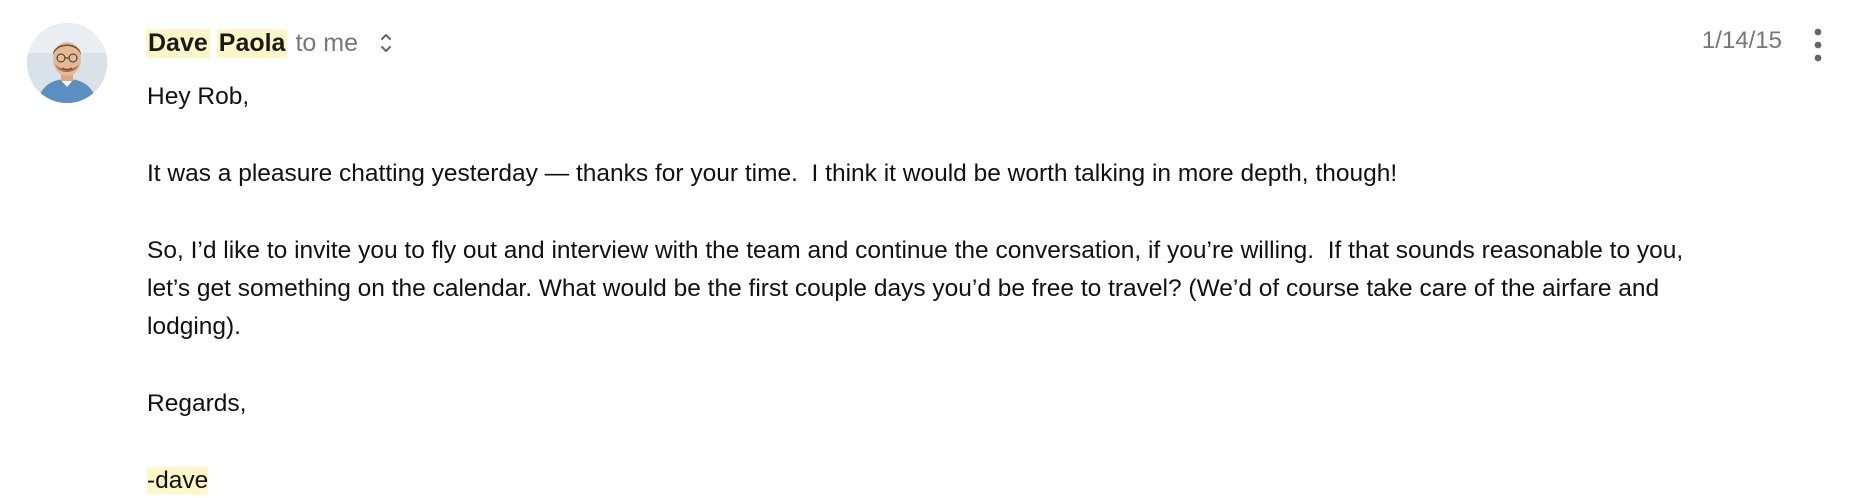 This screenshot has width=1874, height=498. Describe the element at coordinates (1818, 45) in the screenshot. I see `vertical-dots-icon` at that location.